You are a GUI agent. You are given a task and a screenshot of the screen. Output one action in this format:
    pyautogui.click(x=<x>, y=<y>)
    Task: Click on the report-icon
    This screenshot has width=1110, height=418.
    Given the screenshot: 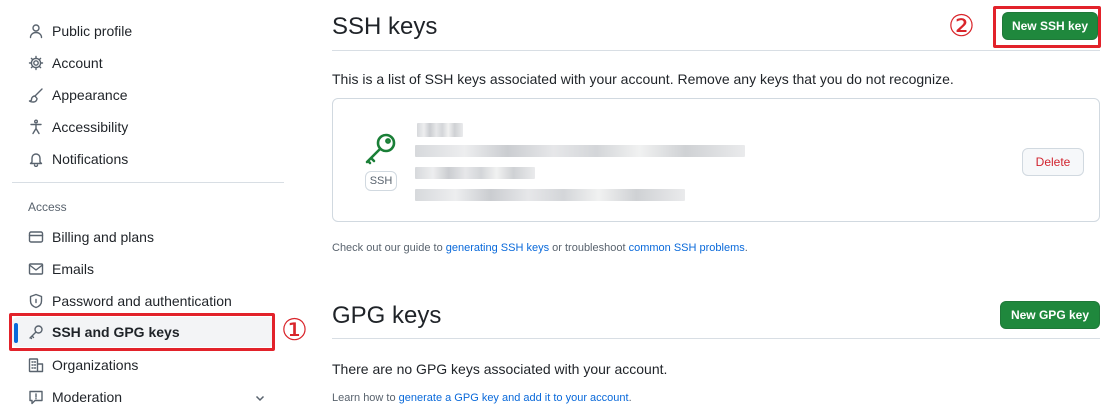 What is the action you would take?
    pyautogui.click(x=36, y=397)
    